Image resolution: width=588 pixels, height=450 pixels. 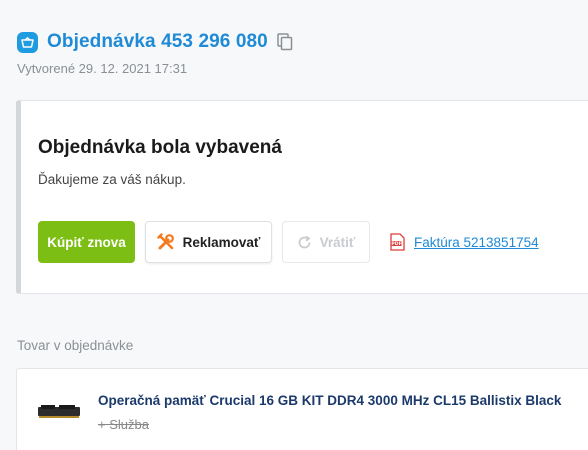 I want to click on status-subtitle: Ďakujeme za váš nákup., so click(x=112, y=179).